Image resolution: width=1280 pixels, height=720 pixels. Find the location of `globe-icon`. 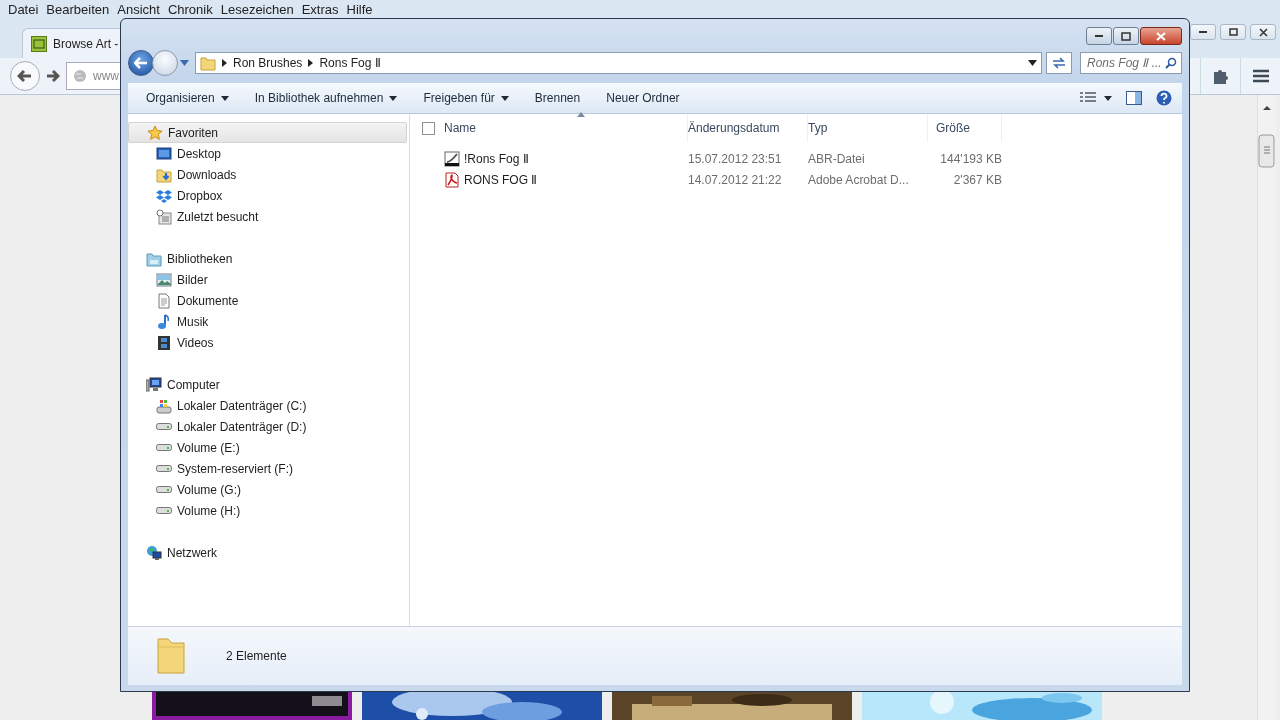

globe-icon is located at coordinates (80, 76).